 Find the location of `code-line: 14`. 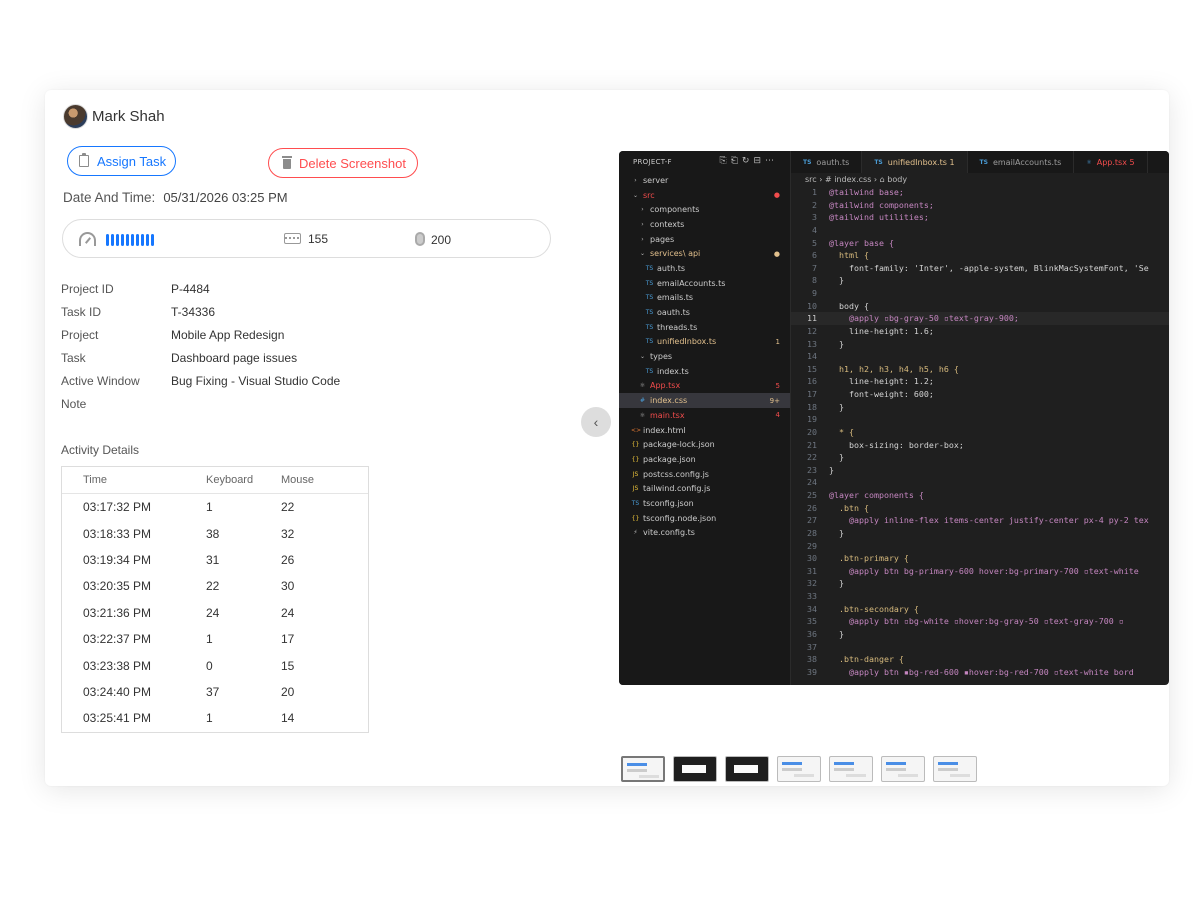

code-line: 14 is located at coordinates (980, 356).